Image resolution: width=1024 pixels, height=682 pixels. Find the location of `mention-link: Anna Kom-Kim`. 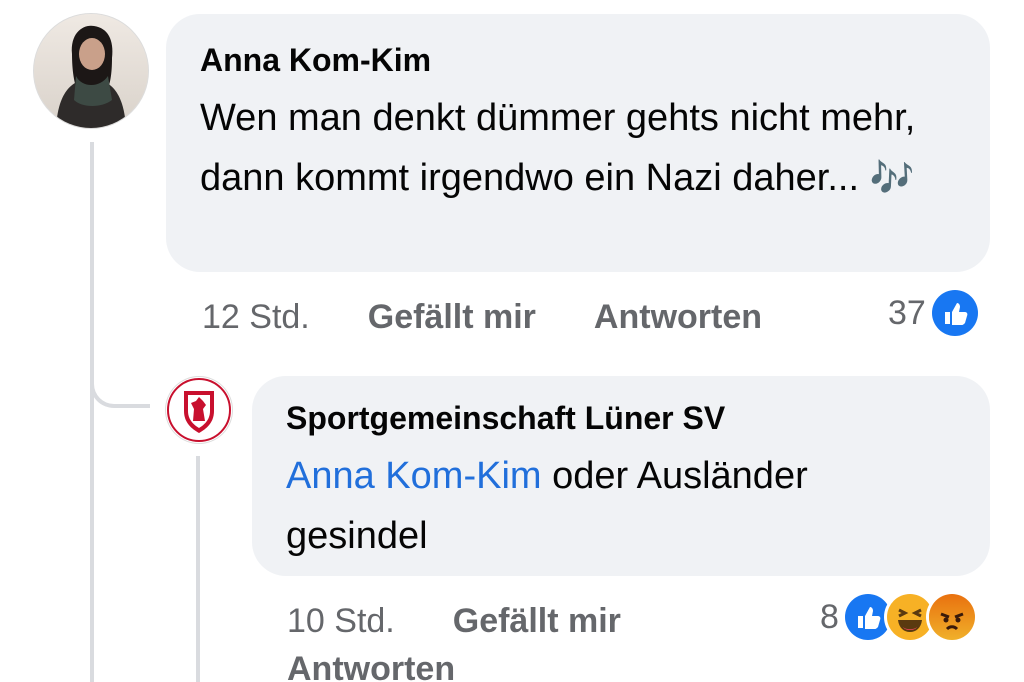

mention-link: Anna Kom-Kim is located at coordinates (414, 476).